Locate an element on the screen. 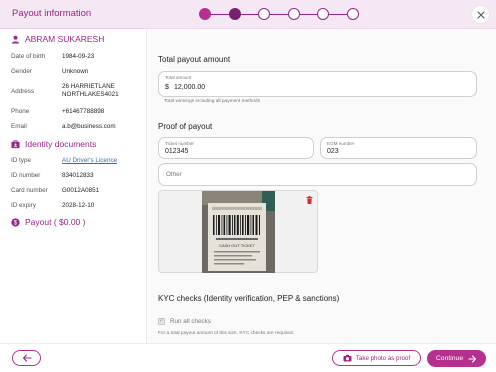 This screenshot has width=496, height=372. email-value: a.b@business.com is located at coordinates (89, 126).